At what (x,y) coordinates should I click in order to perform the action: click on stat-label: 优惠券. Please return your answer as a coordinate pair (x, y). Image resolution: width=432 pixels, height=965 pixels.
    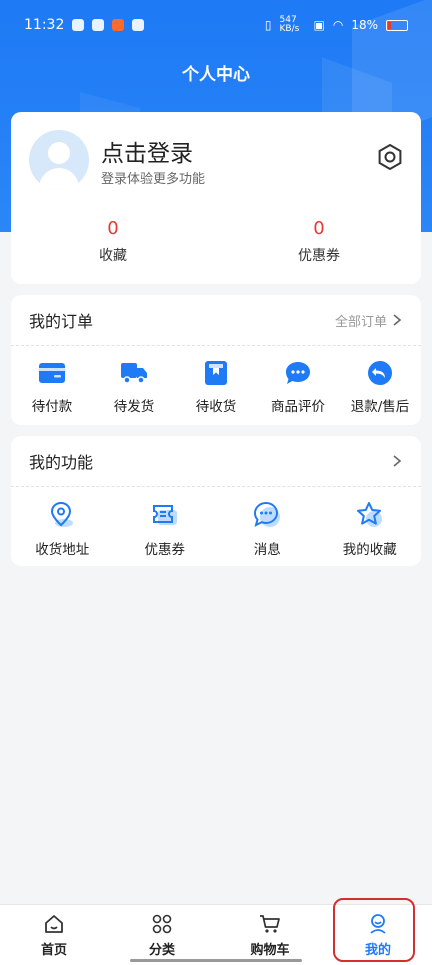
    Looking at the image, I should click on (319, 256).